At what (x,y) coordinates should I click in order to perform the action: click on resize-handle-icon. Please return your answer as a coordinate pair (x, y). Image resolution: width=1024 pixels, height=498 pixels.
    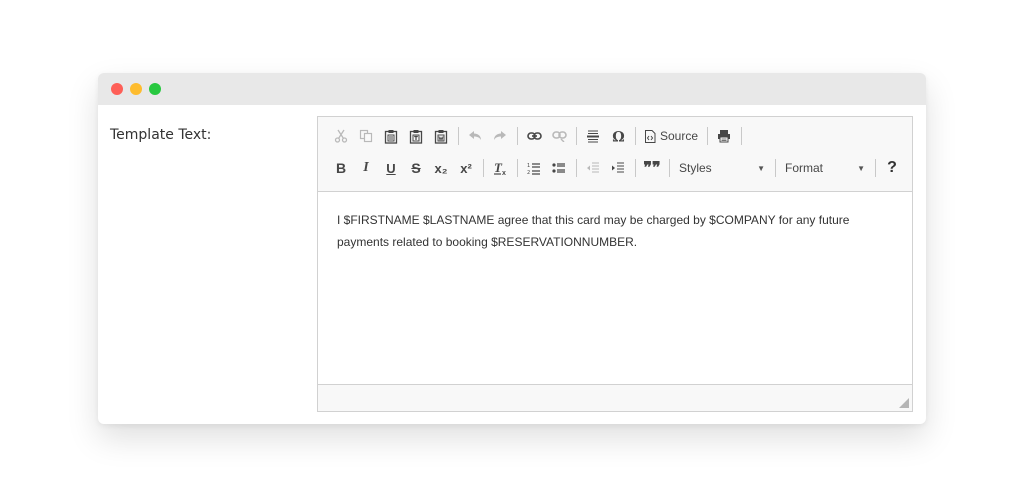
    Looking at the image, I should click on (904, 403).